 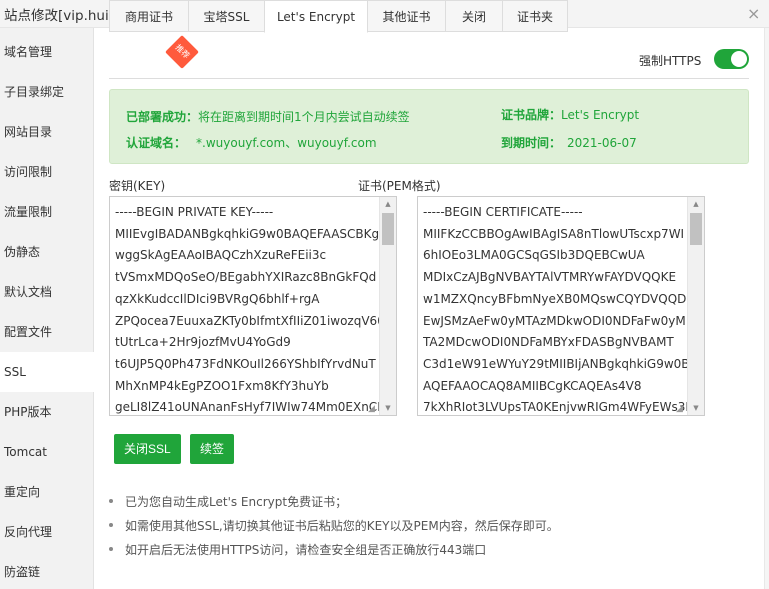 I want to click on domain-value: *.wuyouyf.com、wuyouyf.com, so click(x=286, y=143).